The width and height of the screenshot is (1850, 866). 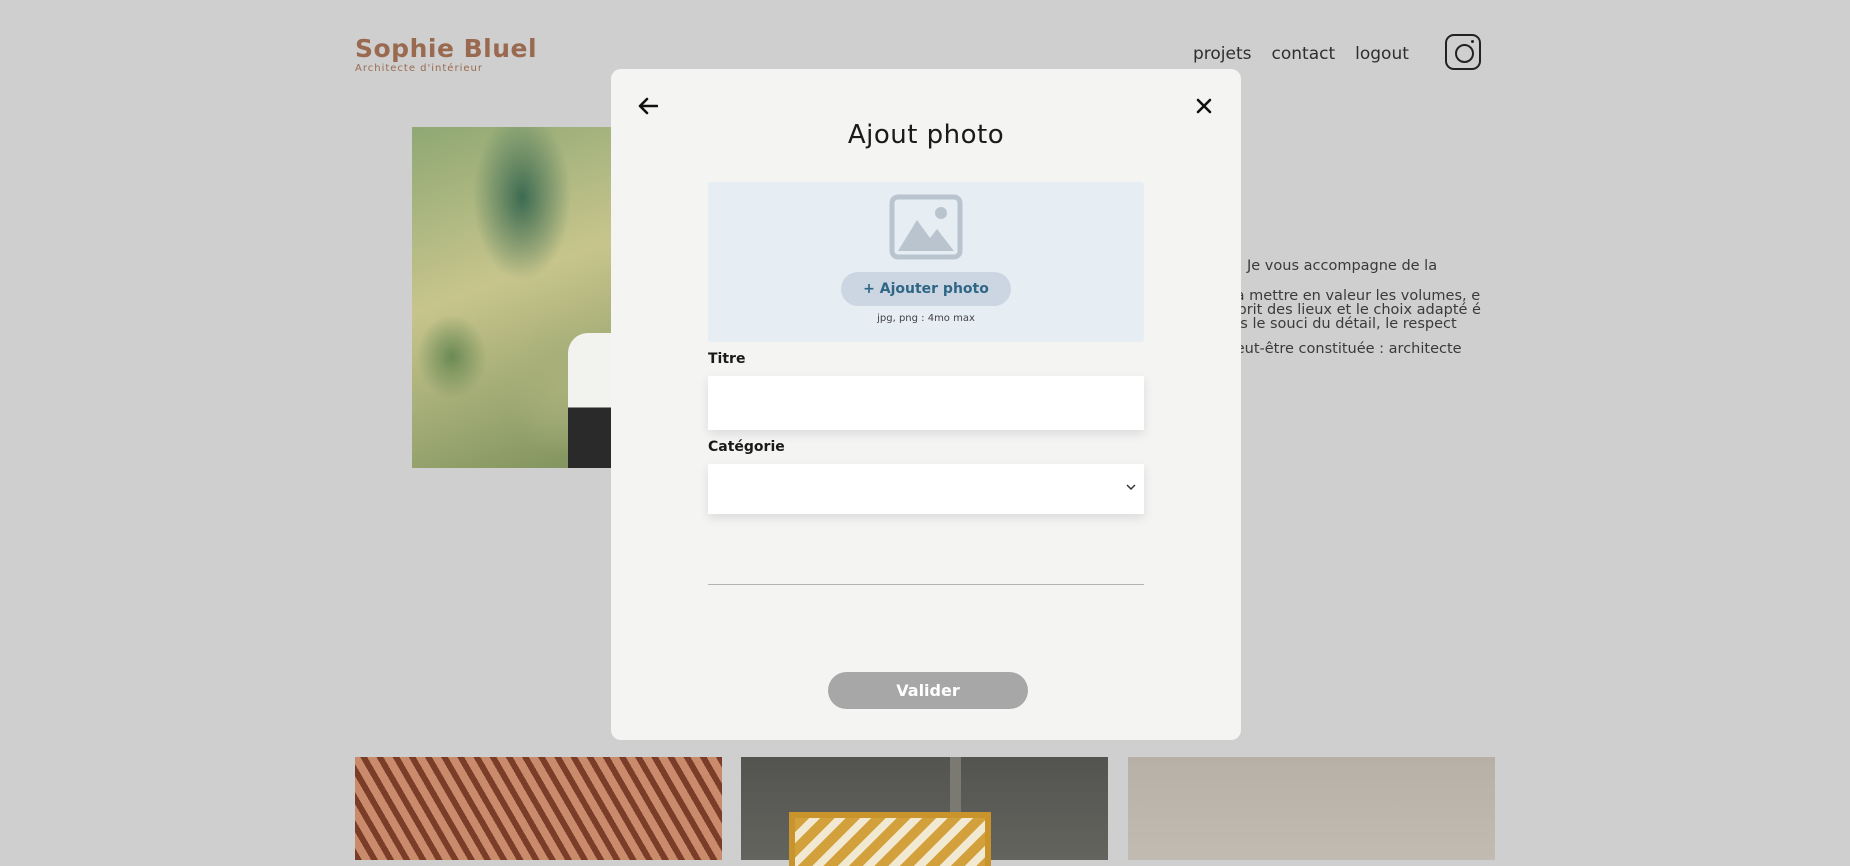 I want to click on modal-title: Ajout photo, so click(x=926, y=135).